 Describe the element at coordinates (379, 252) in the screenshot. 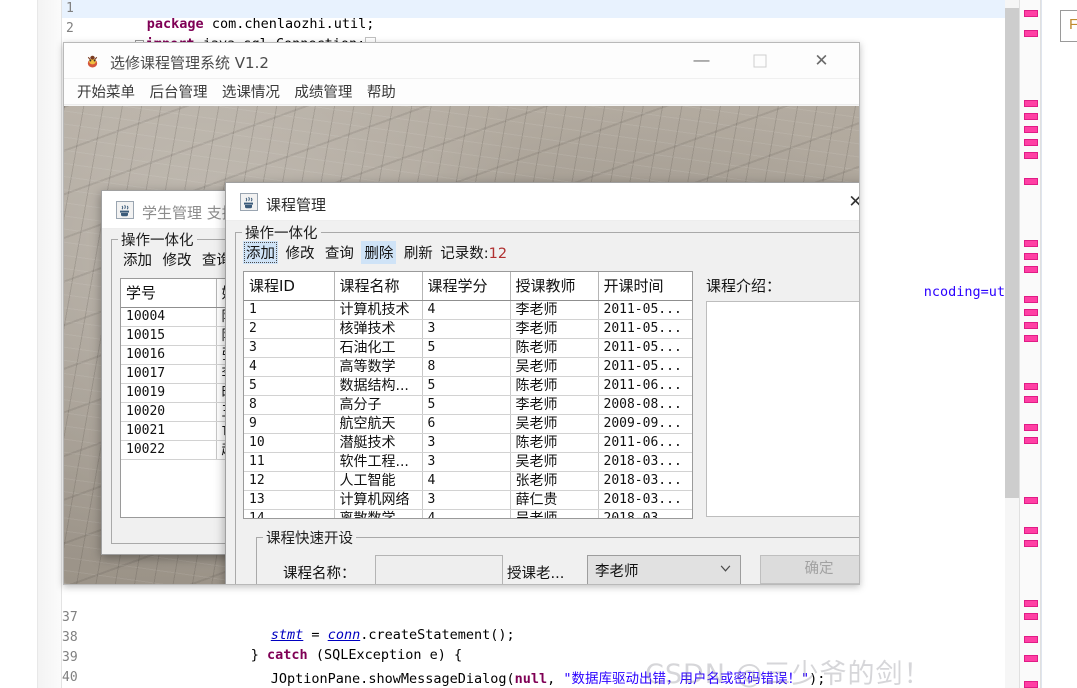

I see `course-delete-button: 删除` at that location.